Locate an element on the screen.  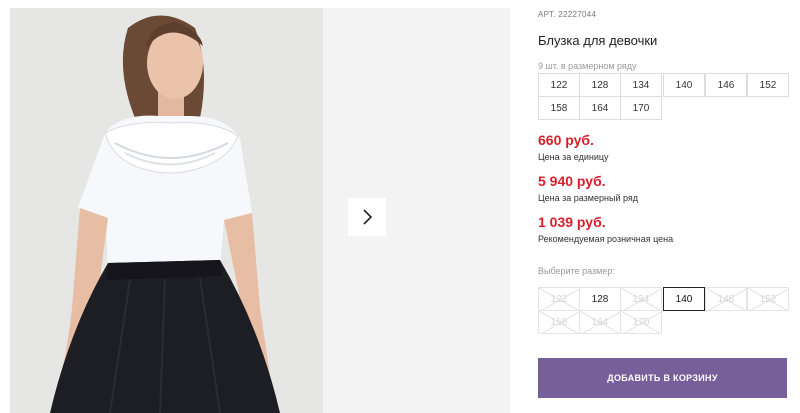
size-option-label: 146 is located at coordinates (726, 299).